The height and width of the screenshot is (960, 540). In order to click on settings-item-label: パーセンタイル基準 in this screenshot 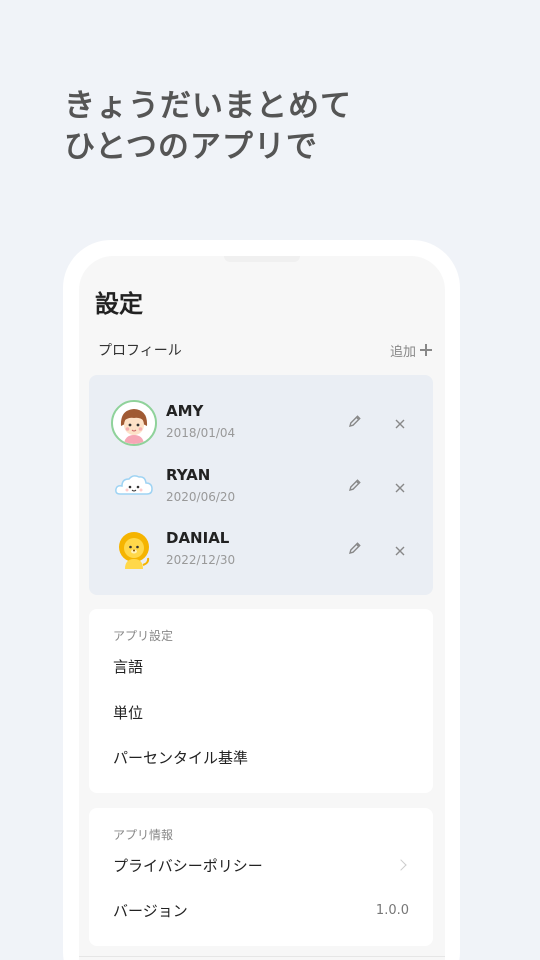, I will do `click(181, 757)`.